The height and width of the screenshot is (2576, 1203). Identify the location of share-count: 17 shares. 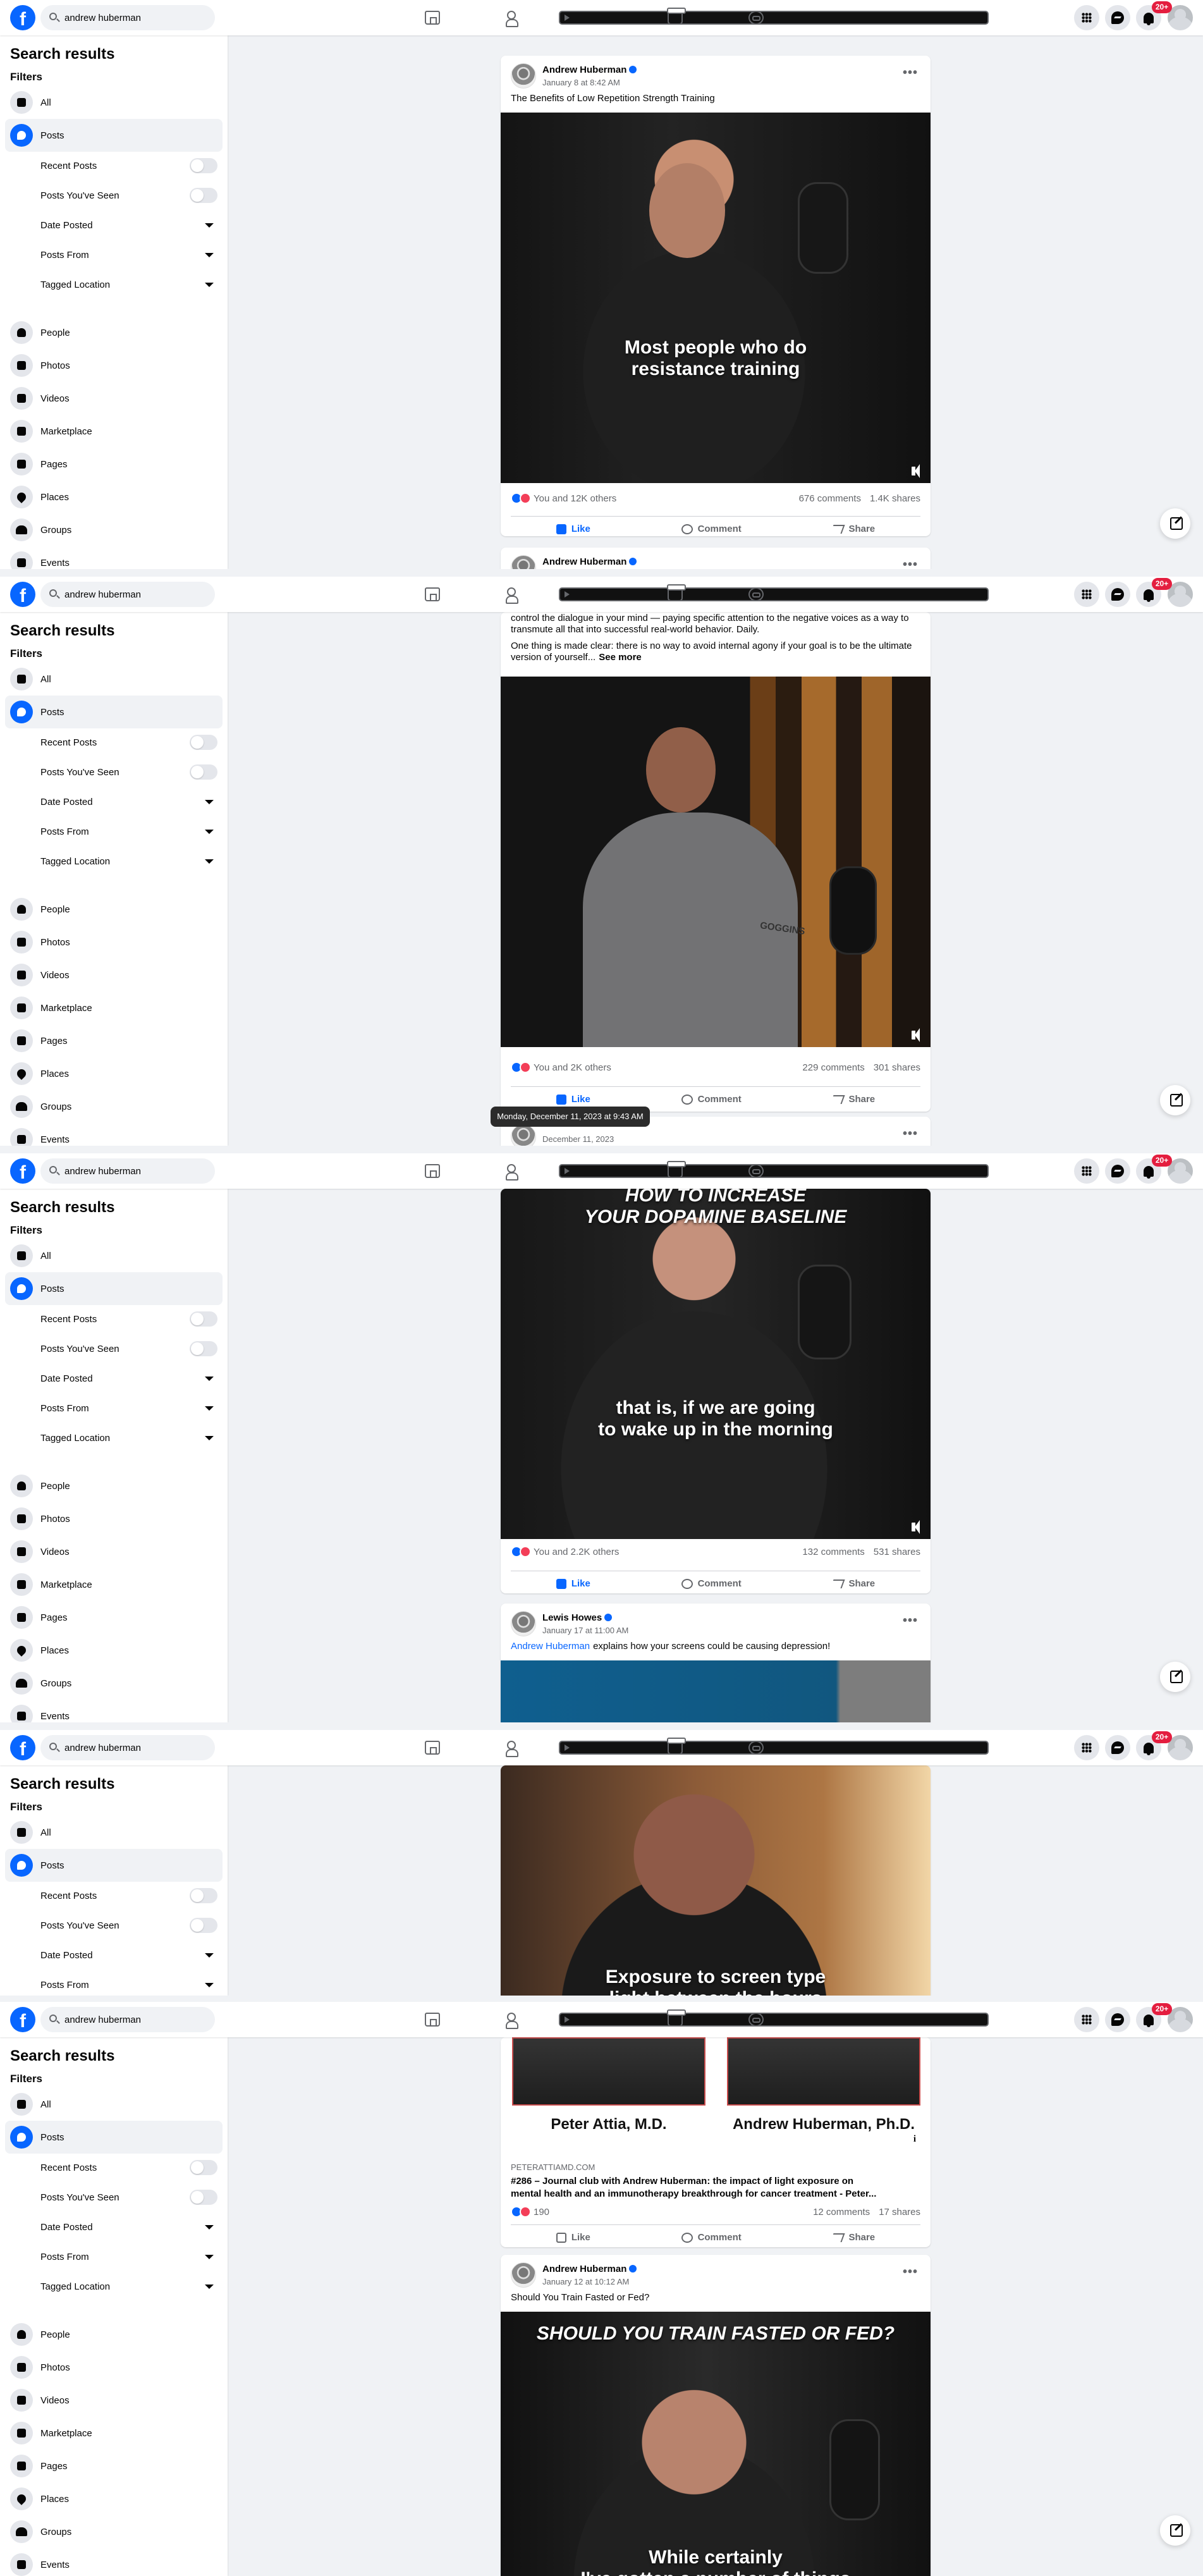
(899, 2212).